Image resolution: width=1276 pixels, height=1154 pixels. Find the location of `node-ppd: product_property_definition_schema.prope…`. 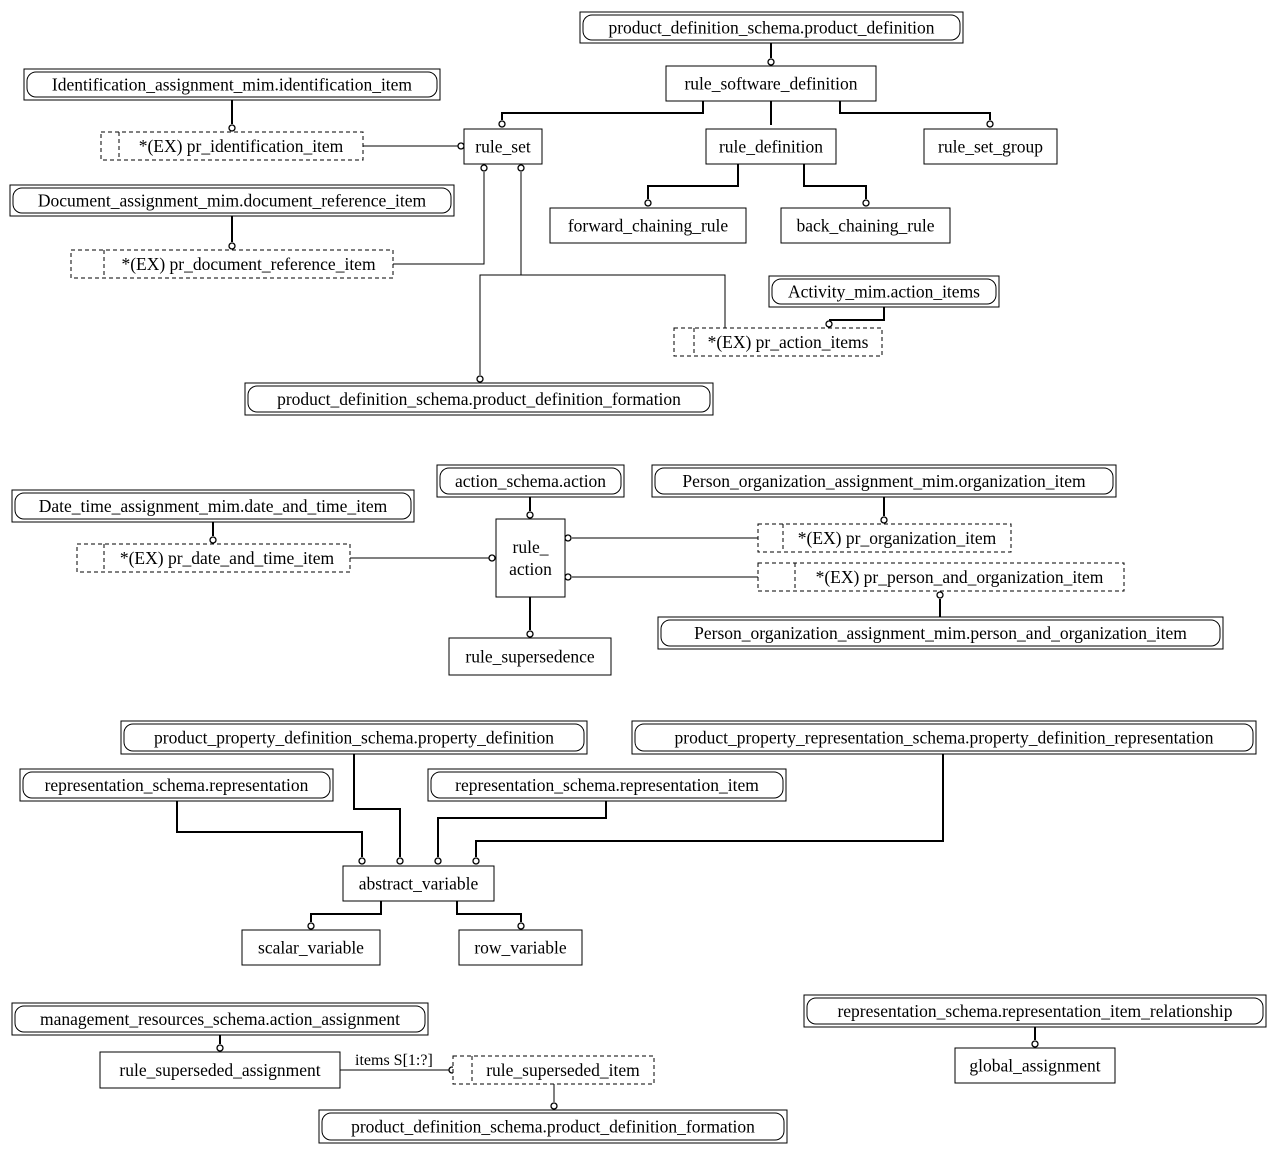

node-ppd: product_property_definition_schema.prope… is located at coordinates (354, 737).